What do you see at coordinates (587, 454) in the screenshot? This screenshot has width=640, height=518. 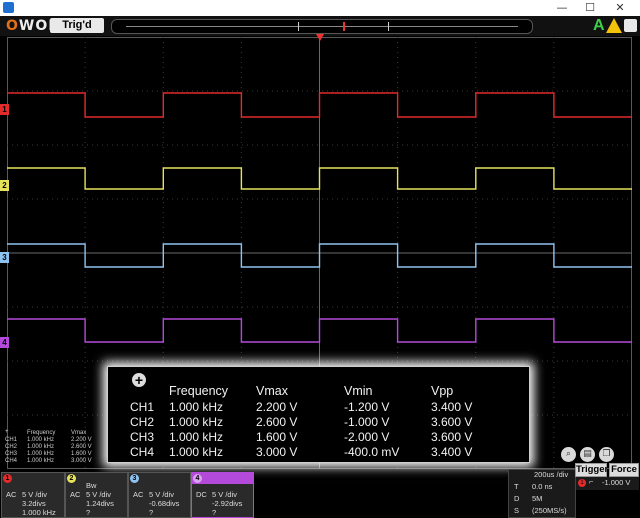 I see `save-icon: ▤` at bounding box center [587, 454].